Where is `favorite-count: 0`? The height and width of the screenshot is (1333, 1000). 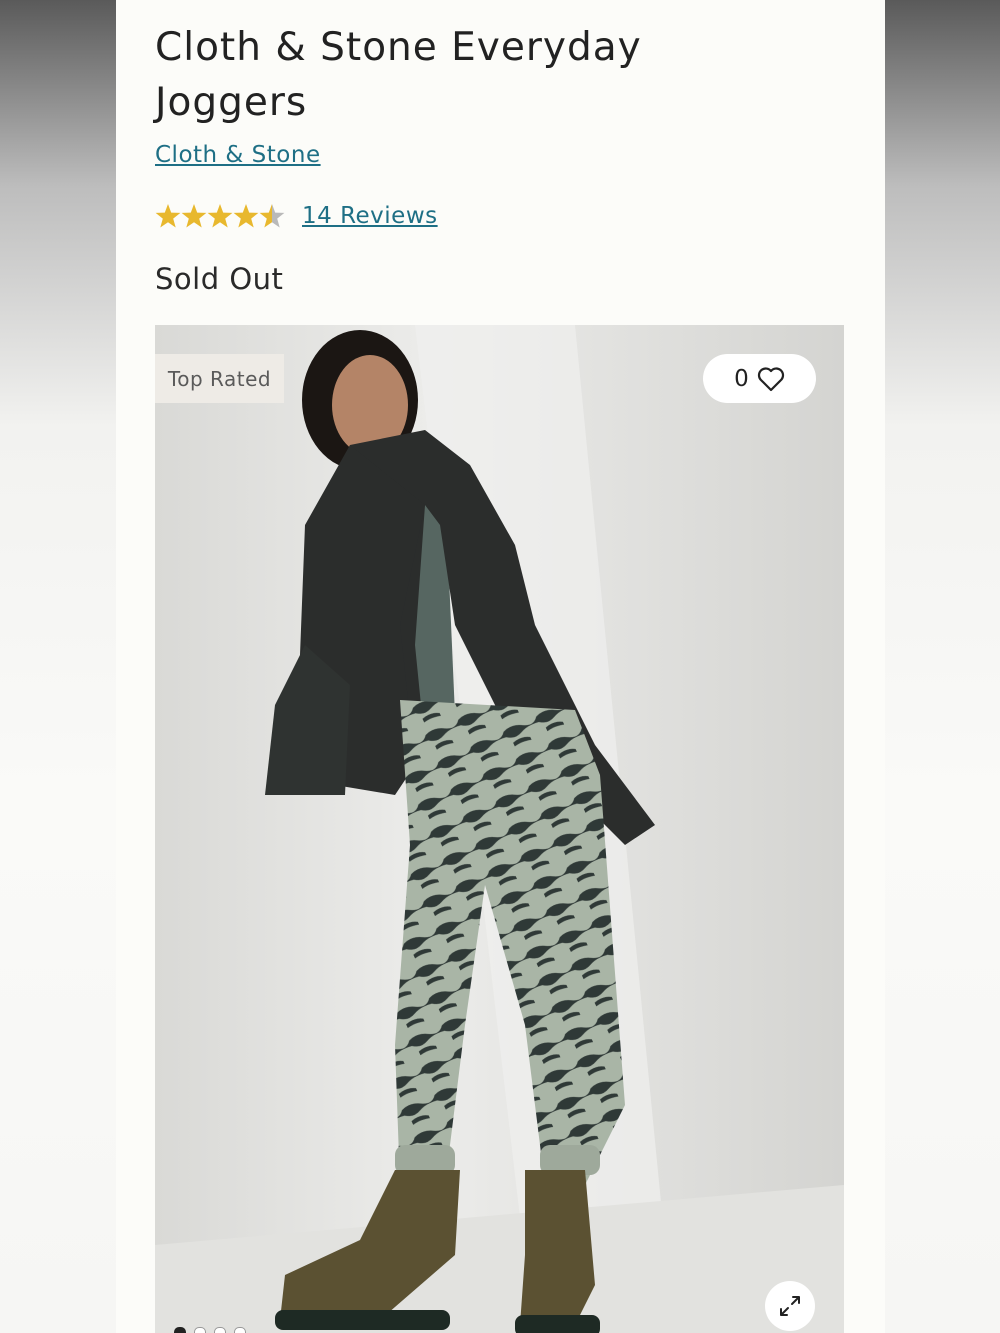
favorite-count: 0 is located at coordinates (741, 378).